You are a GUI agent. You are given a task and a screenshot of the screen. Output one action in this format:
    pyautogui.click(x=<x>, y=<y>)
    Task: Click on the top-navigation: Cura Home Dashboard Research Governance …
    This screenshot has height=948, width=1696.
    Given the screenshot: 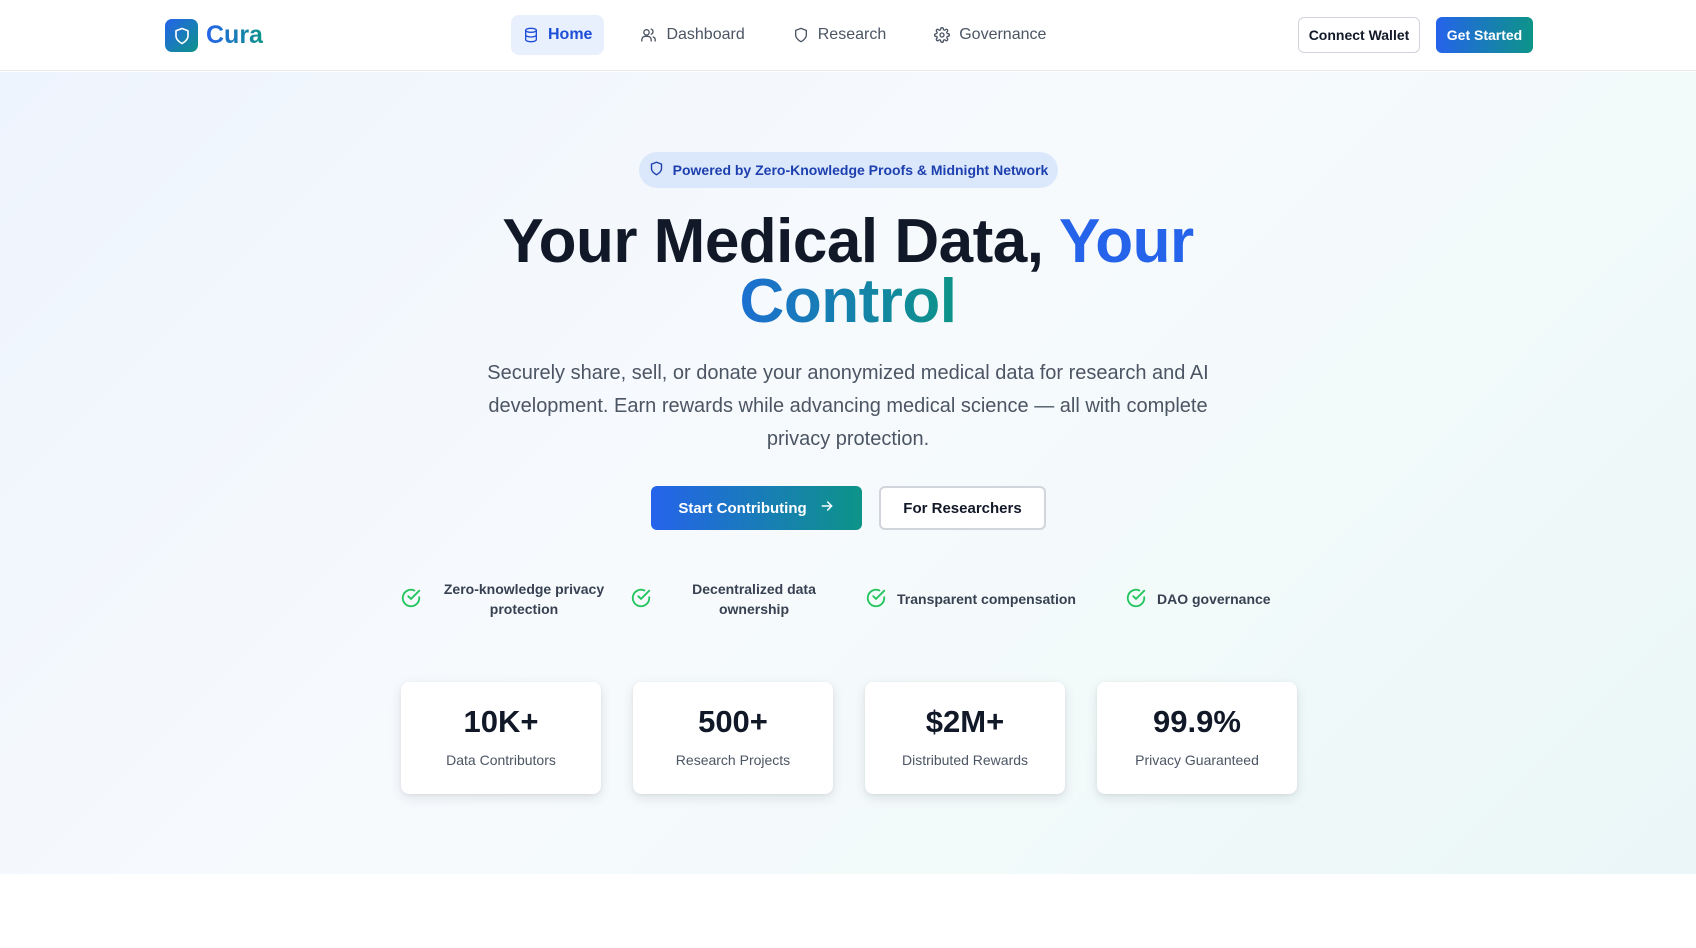 What is the action you would take?
    pyautogui.click(x=848, y=35)
    